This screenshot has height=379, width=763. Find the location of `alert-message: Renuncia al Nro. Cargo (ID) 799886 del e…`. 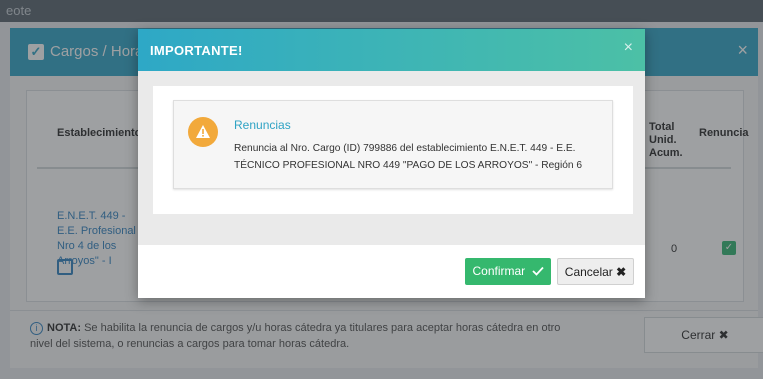

alert-message: Renuncia al Nro. Cargo (ID) 799886 del e… is located at coordinates (408, 157).